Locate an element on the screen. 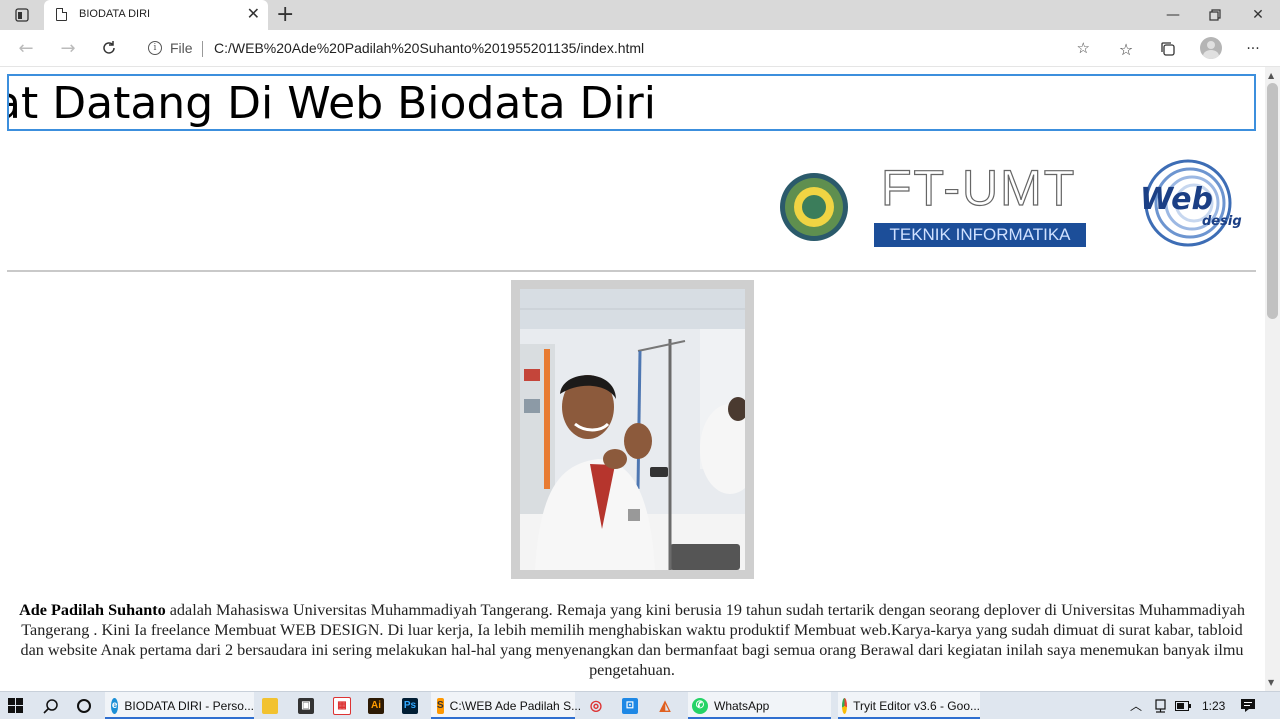 Image resolution: width=1280 pixels, height=719 pixels. illustrator-icon: Ai is located at coordinates (376, 705).